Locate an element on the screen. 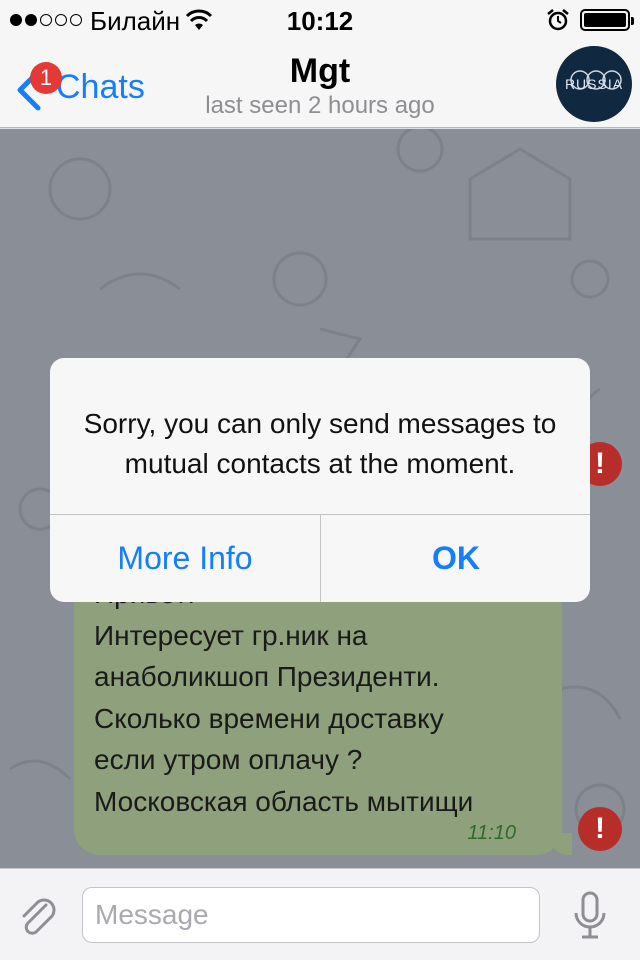 The width and height of the screenshot is (640, 960). more-info-button: More Info is located at coordinates (185, 558).